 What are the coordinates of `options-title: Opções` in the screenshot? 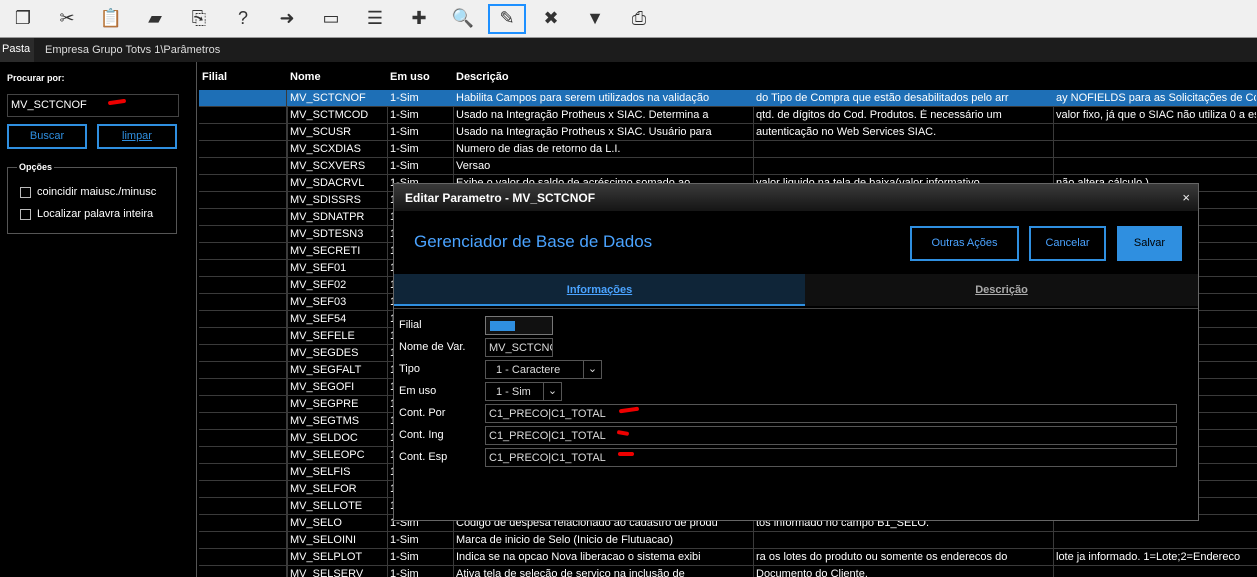 It's located at (36, 167).